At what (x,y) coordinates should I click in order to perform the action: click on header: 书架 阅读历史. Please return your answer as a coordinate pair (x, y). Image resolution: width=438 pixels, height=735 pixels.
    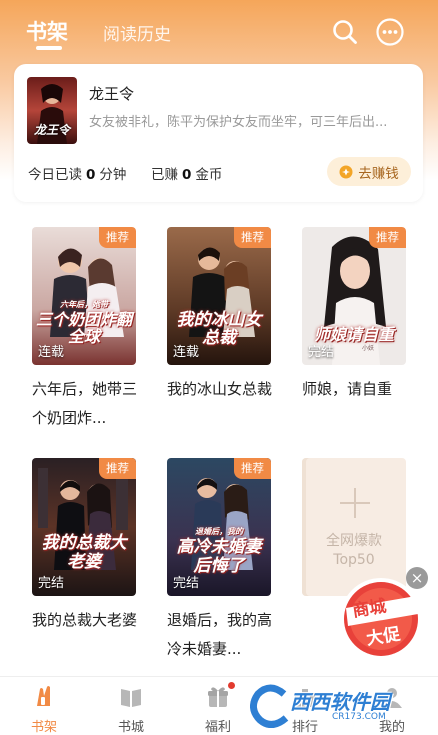
    Looking at the image, I should click on (219, 31).